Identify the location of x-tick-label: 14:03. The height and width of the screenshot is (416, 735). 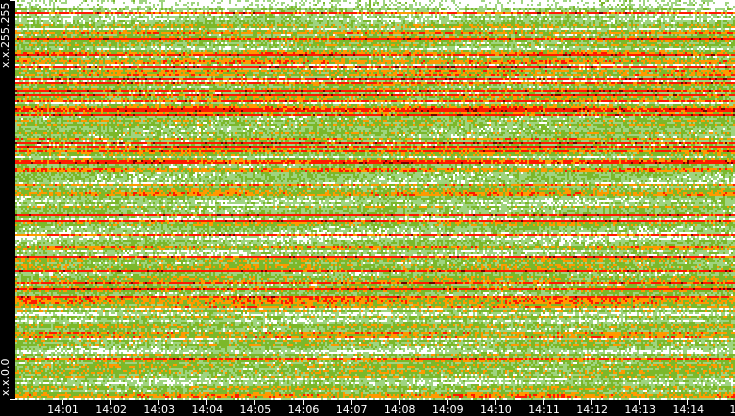
(159, 409).